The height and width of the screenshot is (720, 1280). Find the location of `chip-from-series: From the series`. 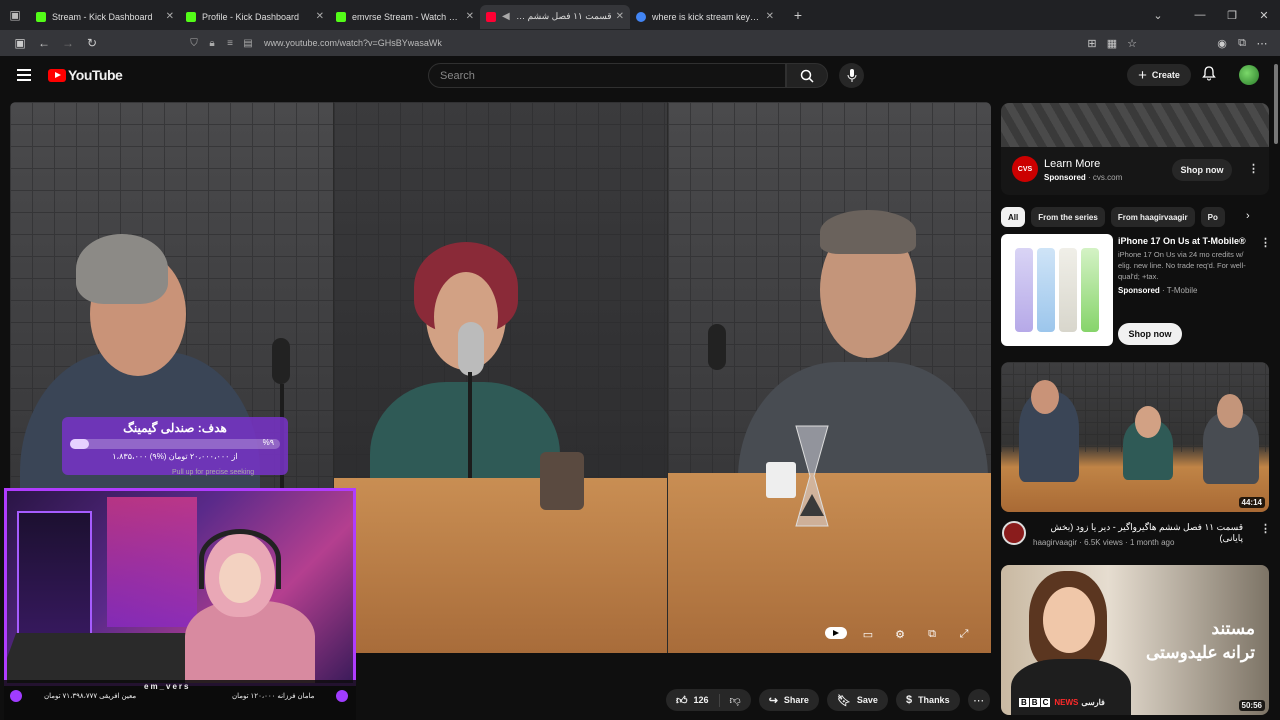

chip-from-series: From the series is located at coordinates (1068, 217).